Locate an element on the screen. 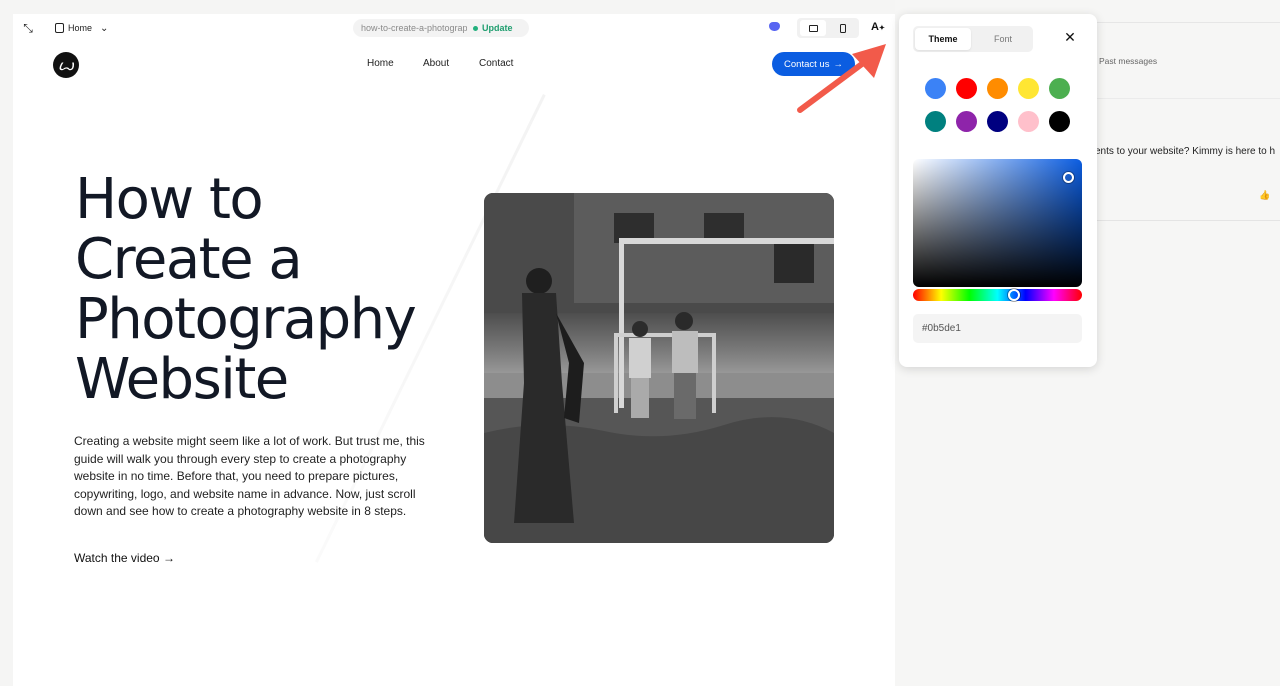 This screenshot has height=686, width=1280. hero-title: How to Create a Photography Website is located at coordinates (285, 290).